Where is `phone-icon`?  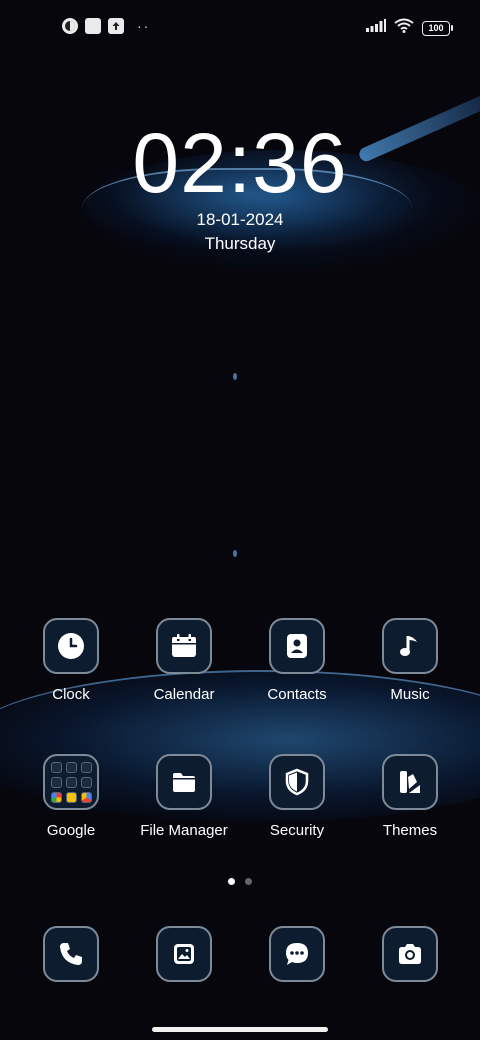 phone-icon is located at coordinates (71, 954).